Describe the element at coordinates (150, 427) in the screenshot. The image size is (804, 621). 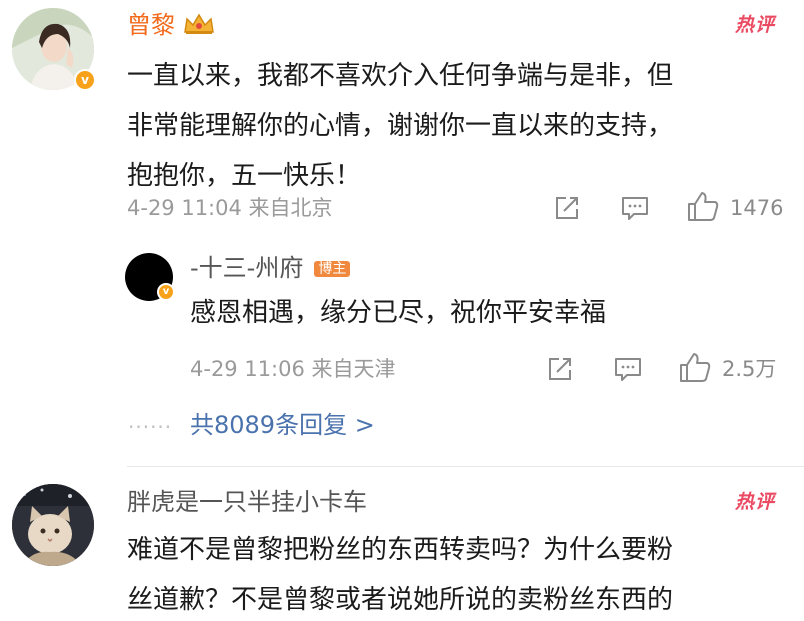
I see `more-dots: ······` at that location.